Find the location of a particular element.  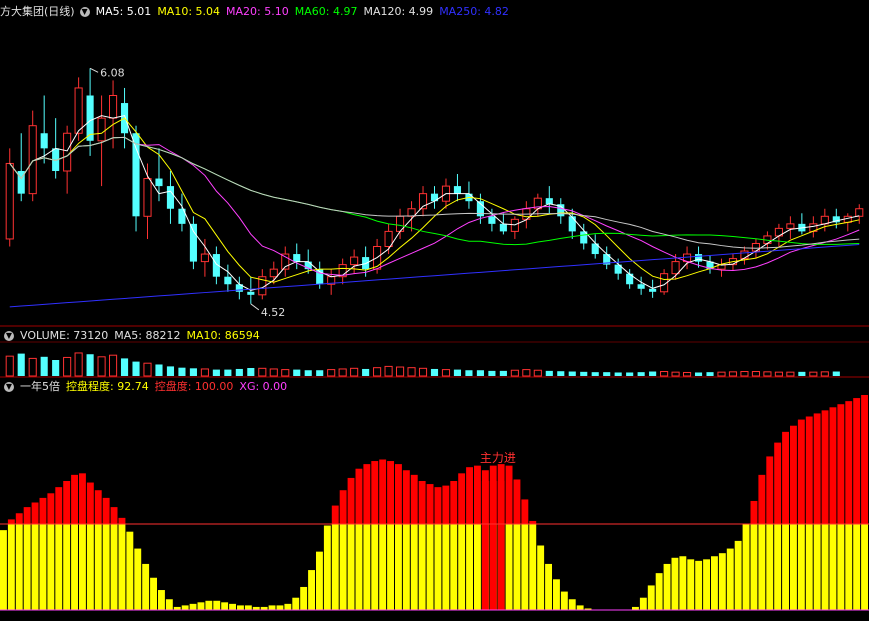

ma-label-3: MA60: 4.97 is located at coordinates (326, 11).